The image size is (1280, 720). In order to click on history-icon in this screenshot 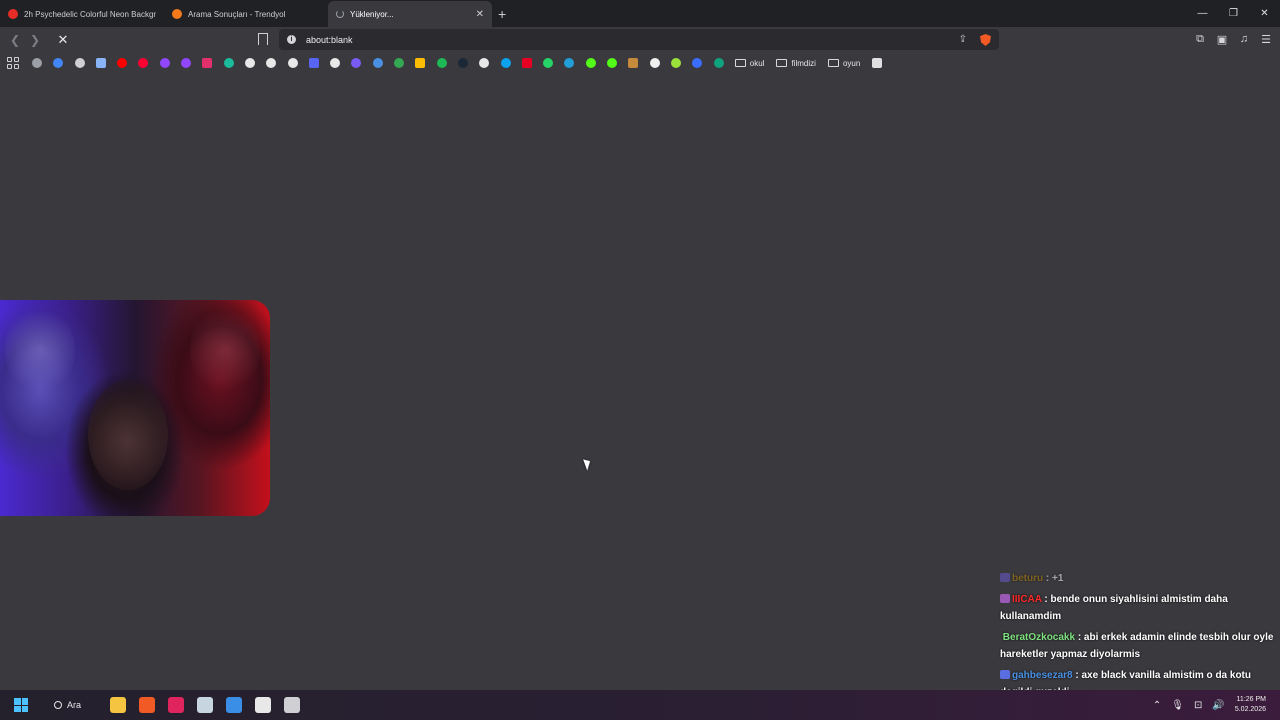, I will do `click(37, 63)`.